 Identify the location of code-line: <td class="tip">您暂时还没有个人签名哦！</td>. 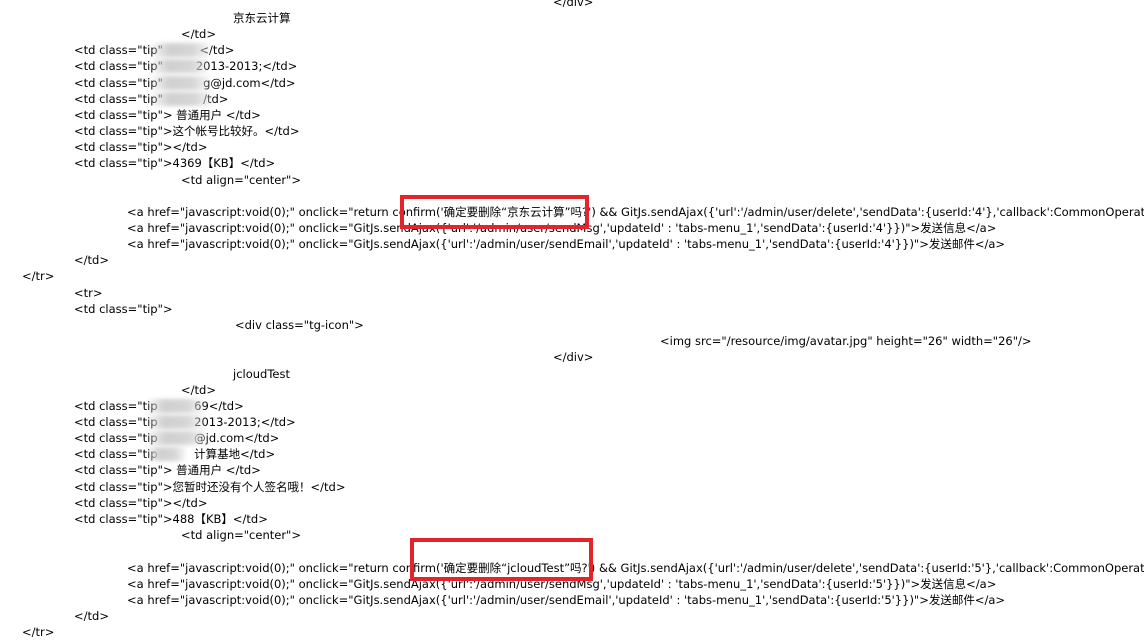
(210, 487).